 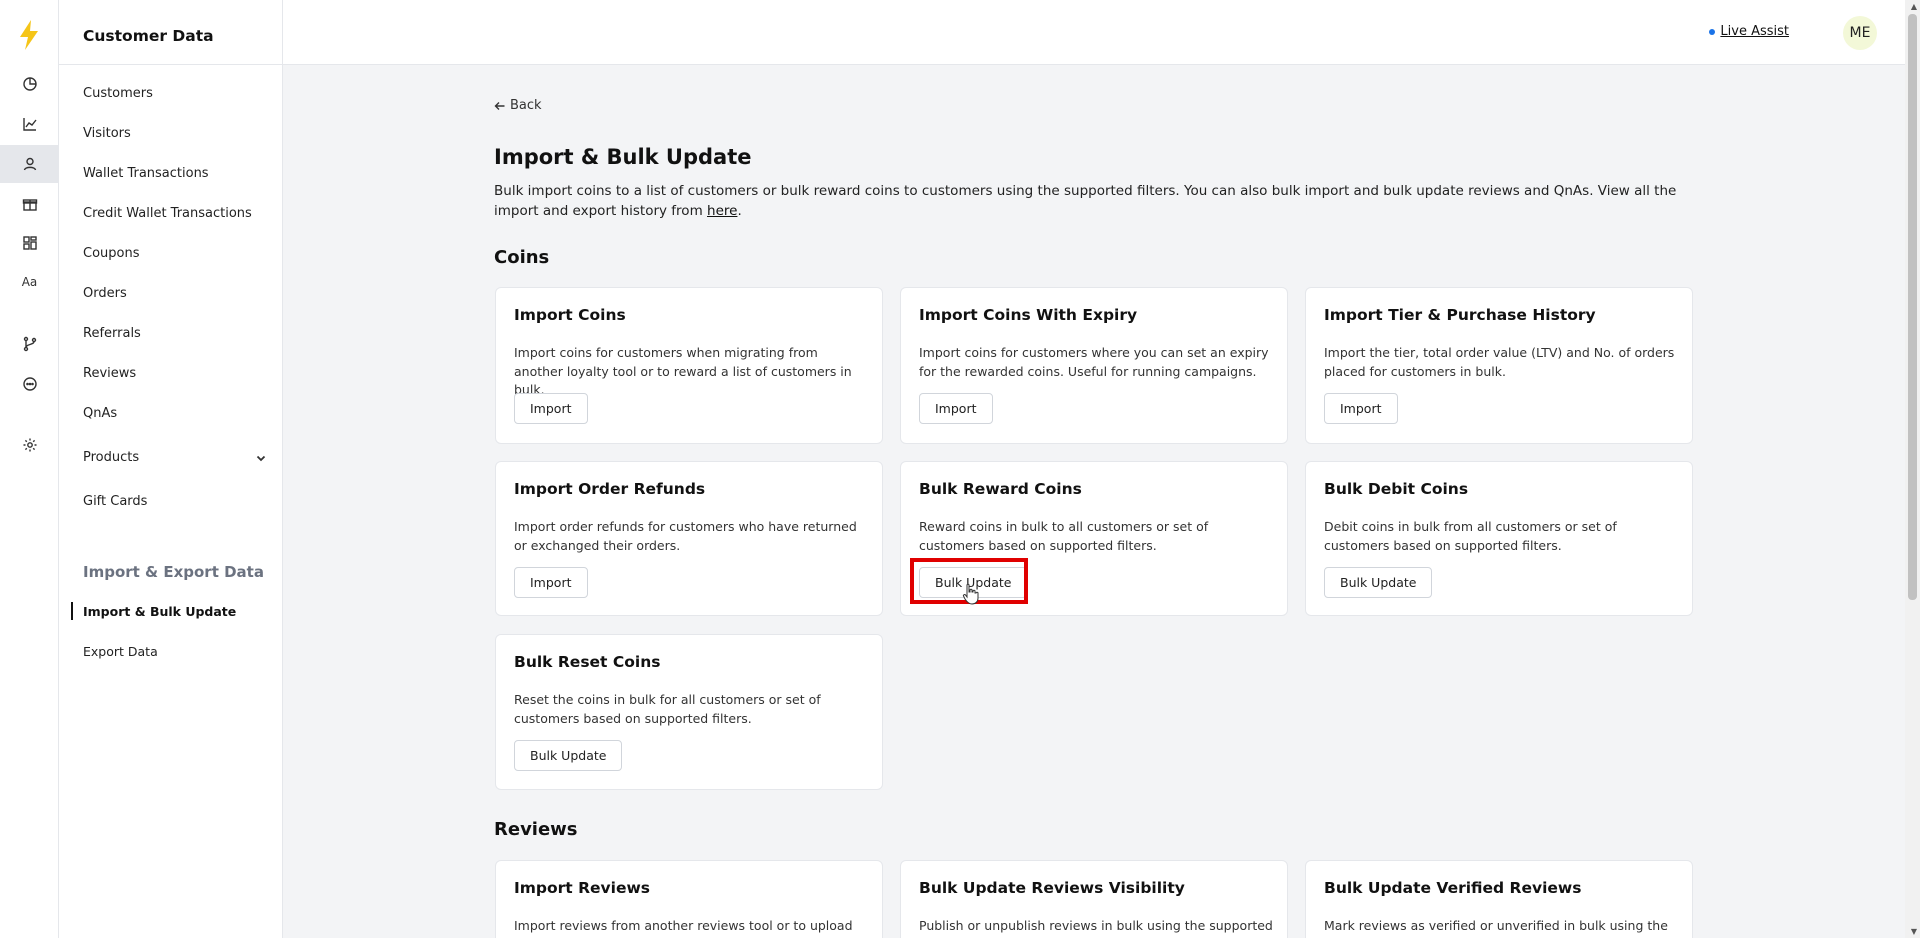 What do you see at coordinates (1453, 888) in the screenshot?
I see `card-title: Bulk Update Verified Reviews` at bounding box center [1453, 888].